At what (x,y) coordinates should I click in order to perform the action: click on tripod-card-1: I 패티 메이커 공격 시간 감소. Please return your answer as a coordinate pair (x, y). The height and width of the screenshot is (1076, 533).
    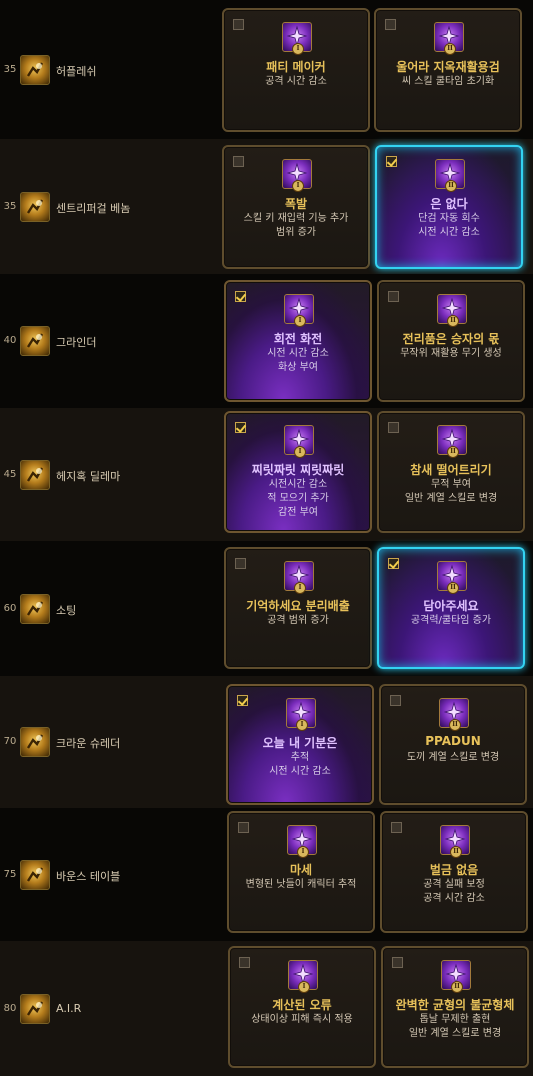
    Looking at the image, I should click on (296, 70).